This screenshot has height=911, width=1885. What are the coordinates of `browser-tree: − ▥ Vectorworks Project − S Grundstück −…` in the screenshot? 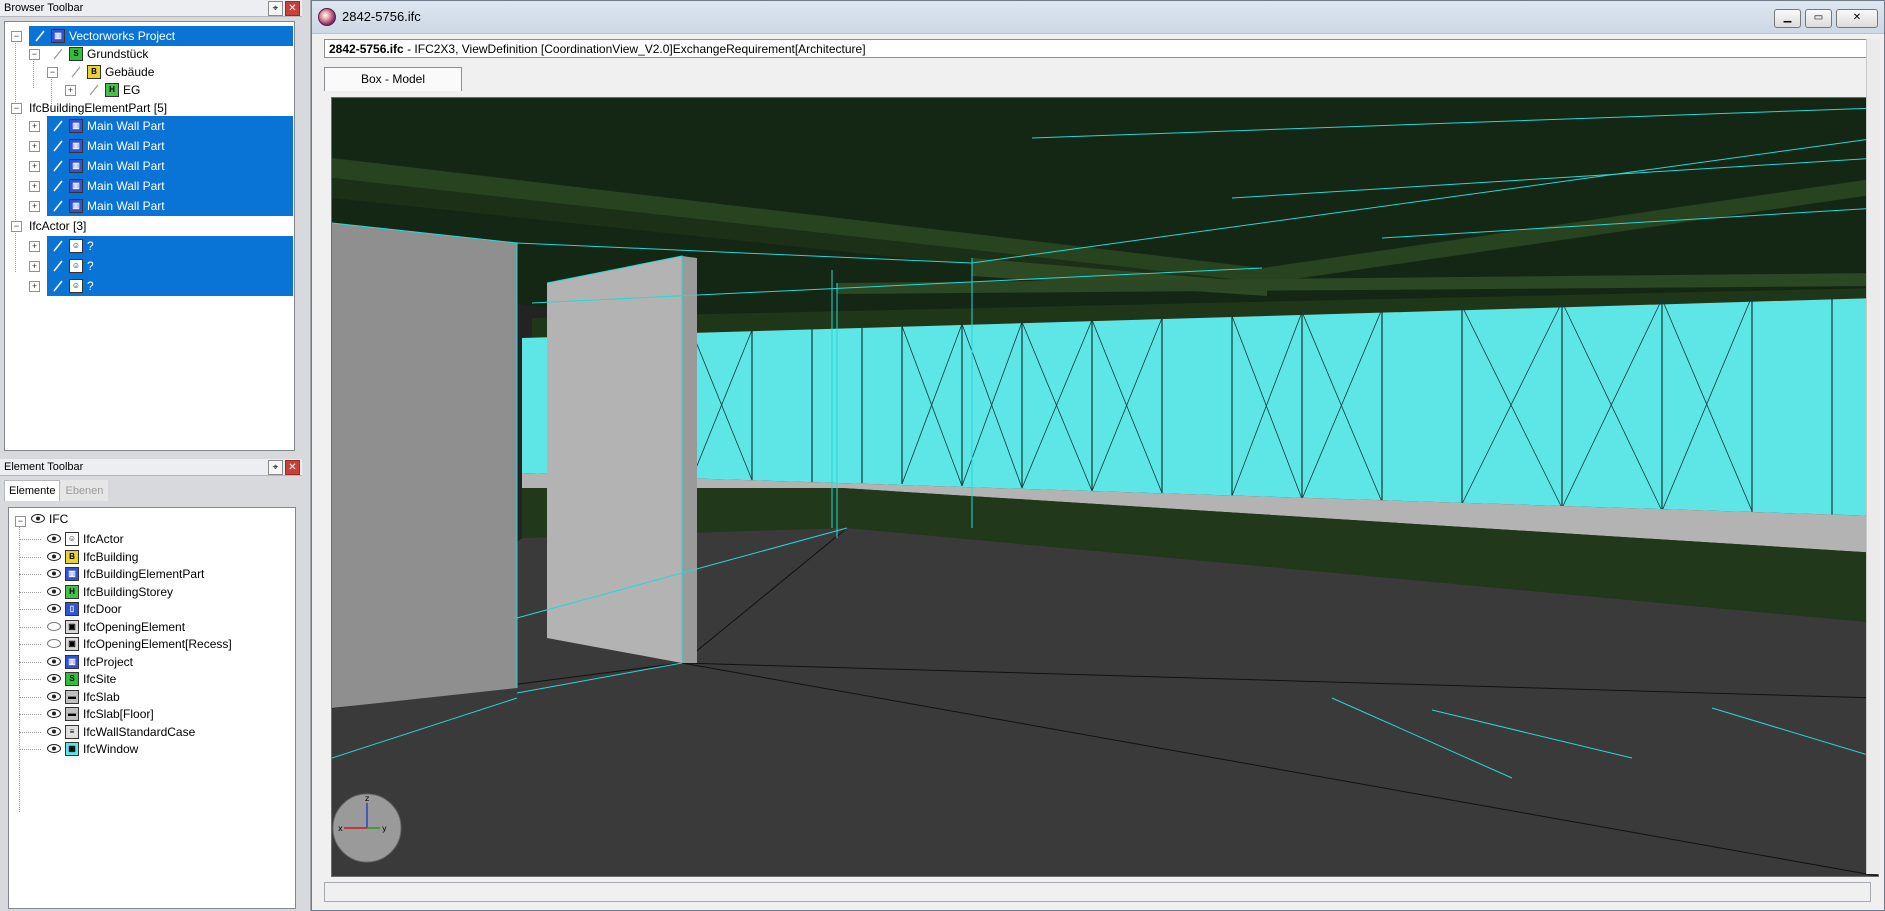 It's located at (149, 236).